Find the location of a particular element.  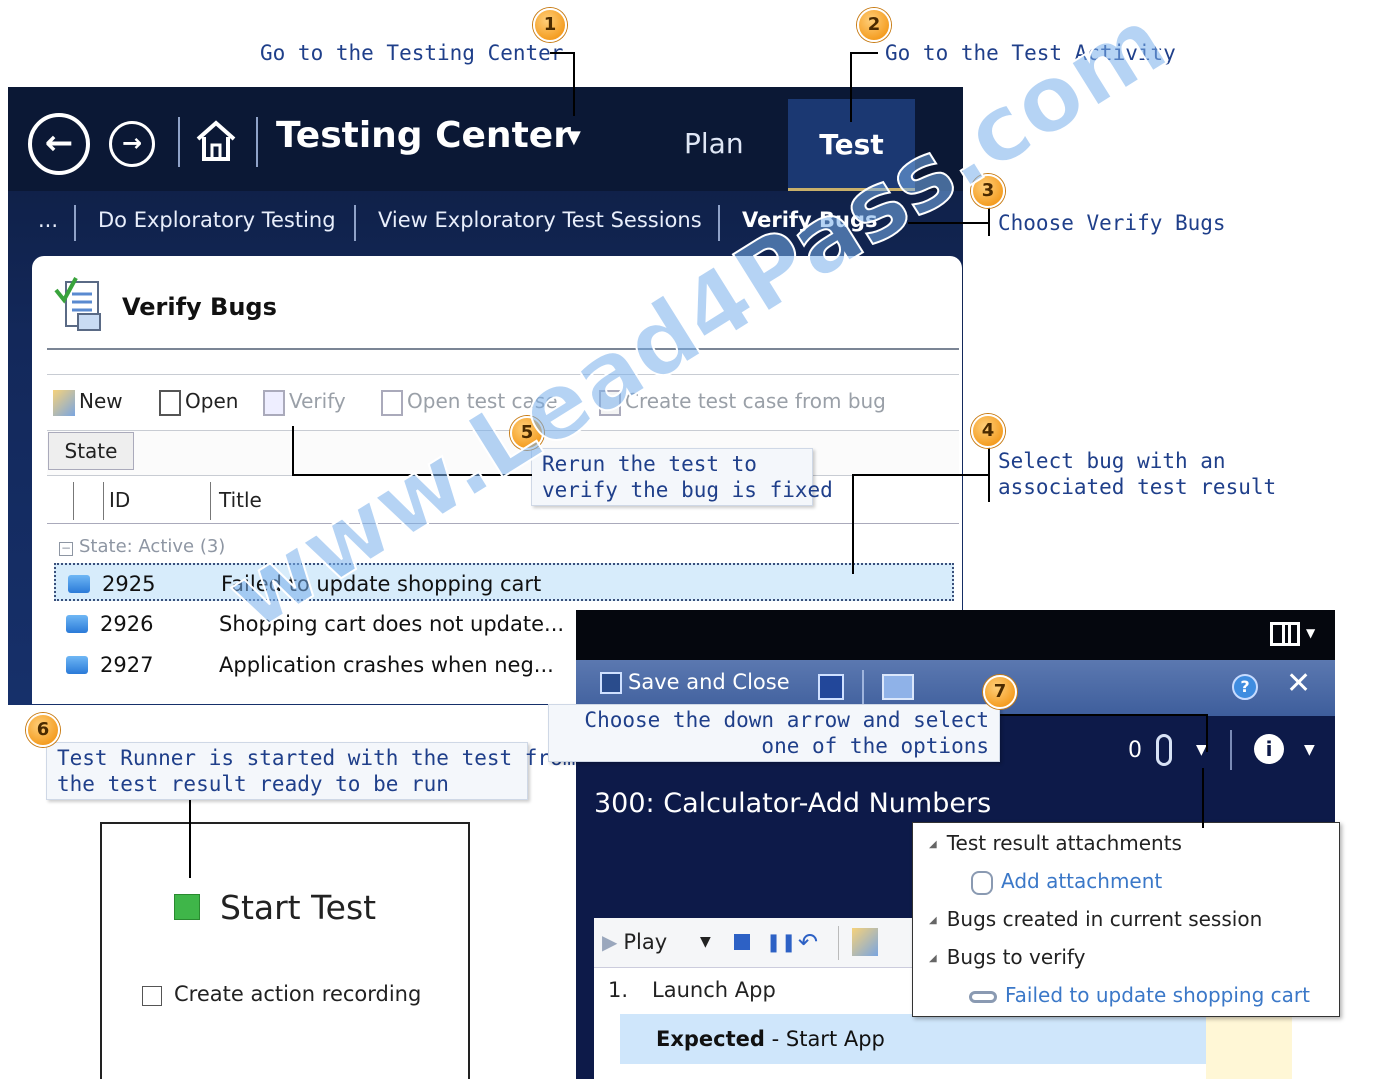

play-icon: ▶ is located at coordinates (610, 942).